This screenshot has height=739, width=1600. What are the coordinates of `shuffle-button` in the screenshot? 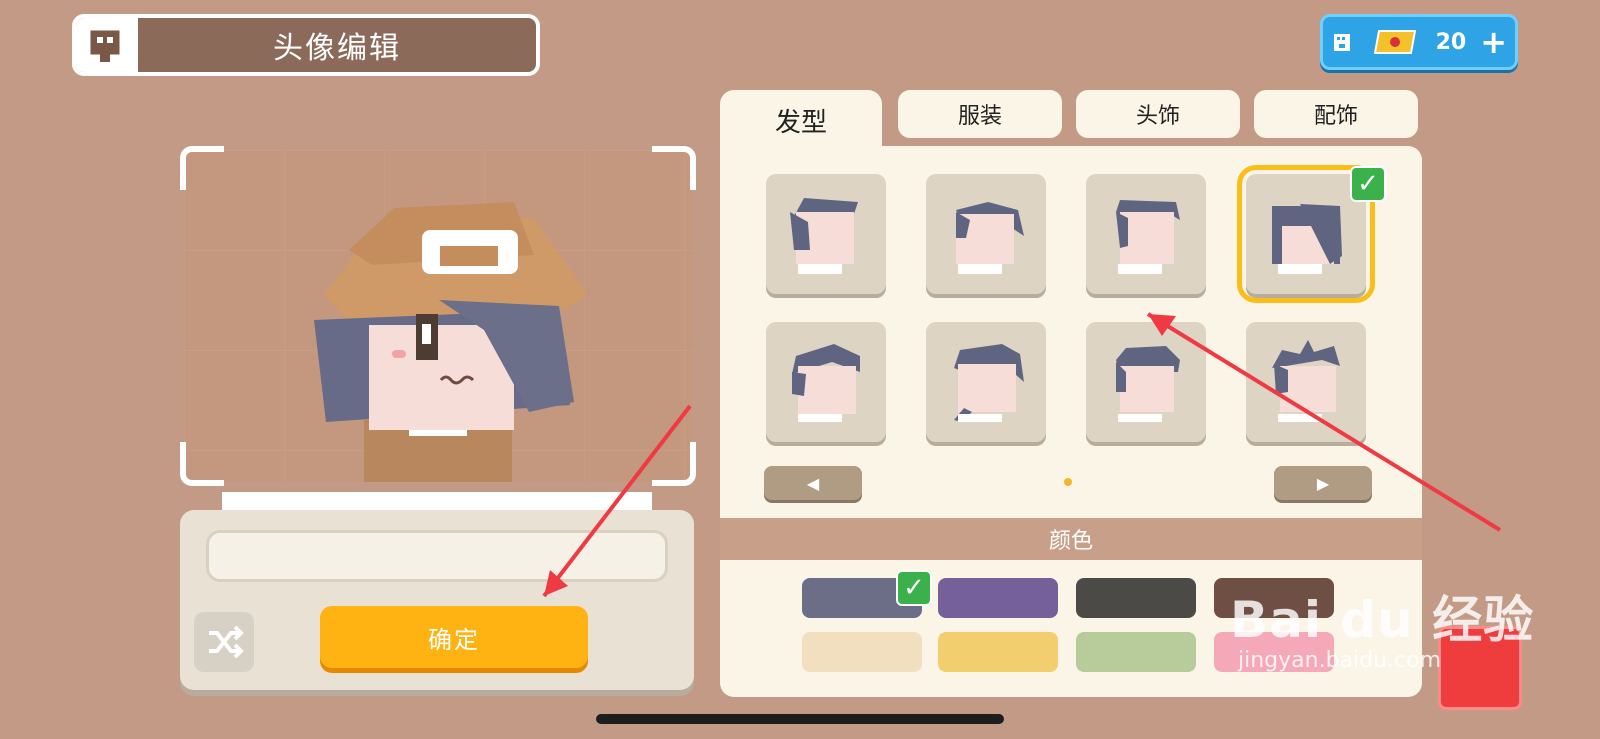 It's located at (224, 642).